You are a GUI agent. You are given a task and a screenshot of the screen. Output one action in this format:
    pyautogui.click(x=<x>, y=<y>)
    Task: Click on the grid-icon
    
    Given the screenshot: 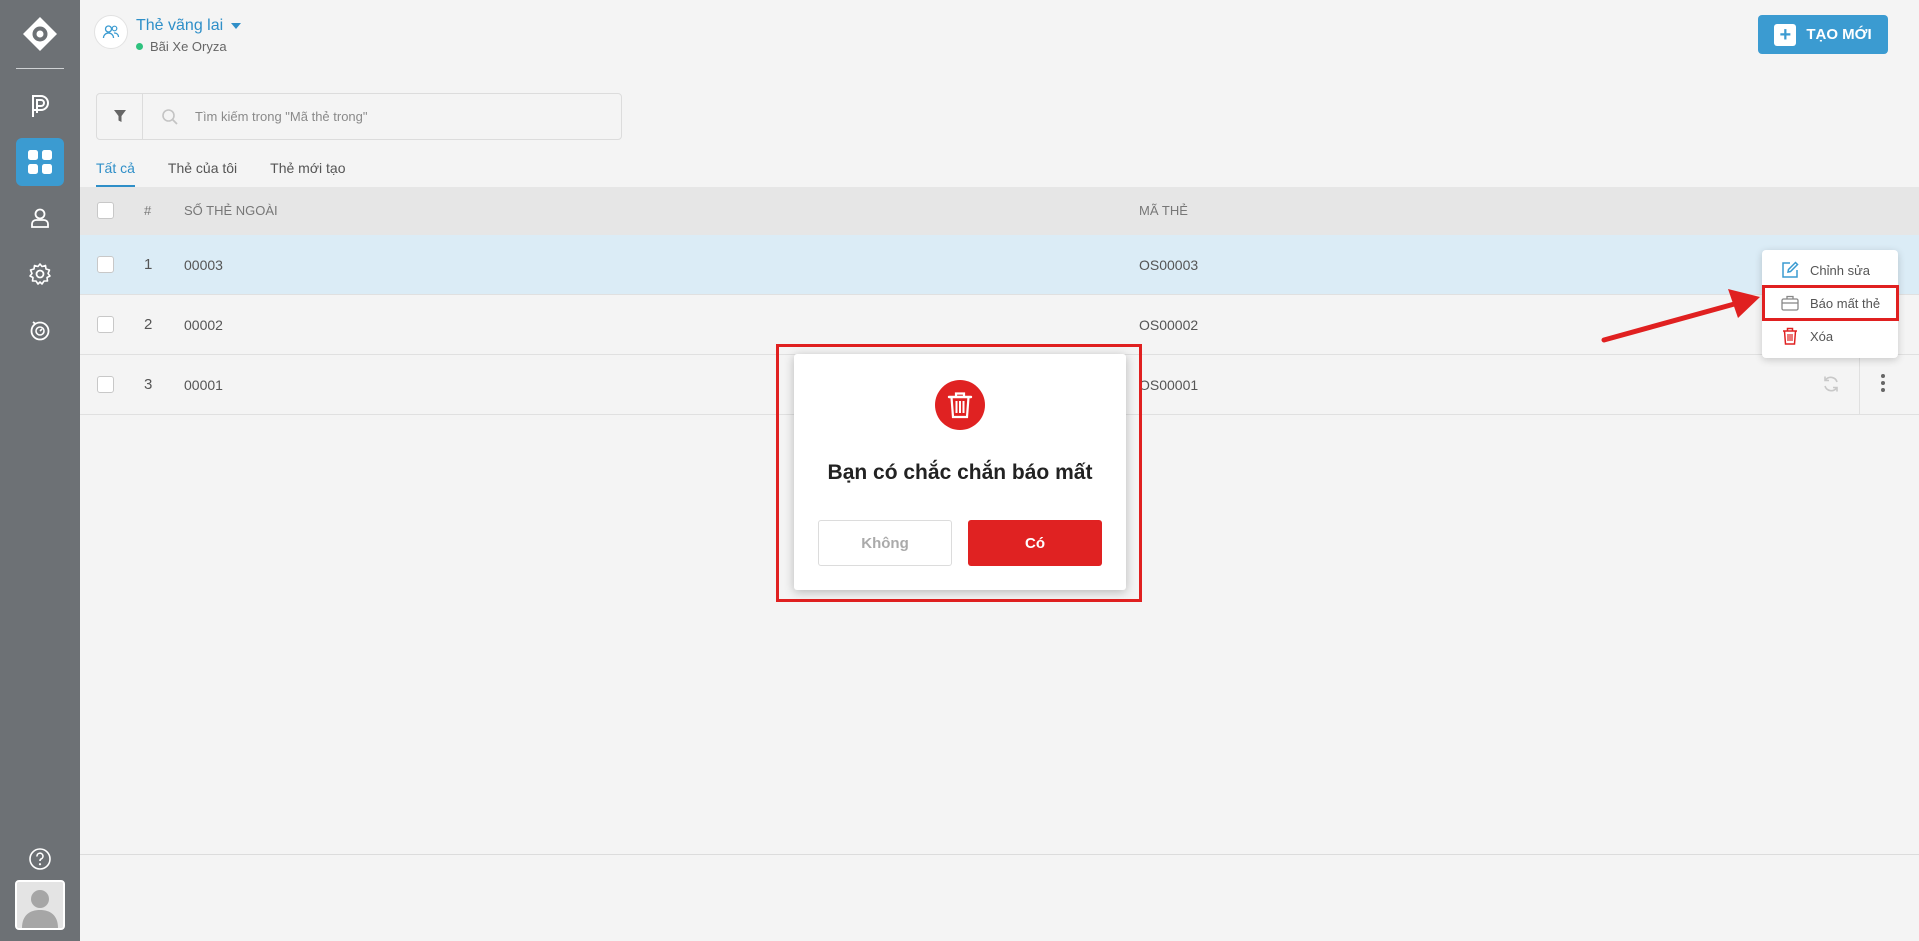 What is the action you would take?
    pyautogui.click(x=40, y=162)
    